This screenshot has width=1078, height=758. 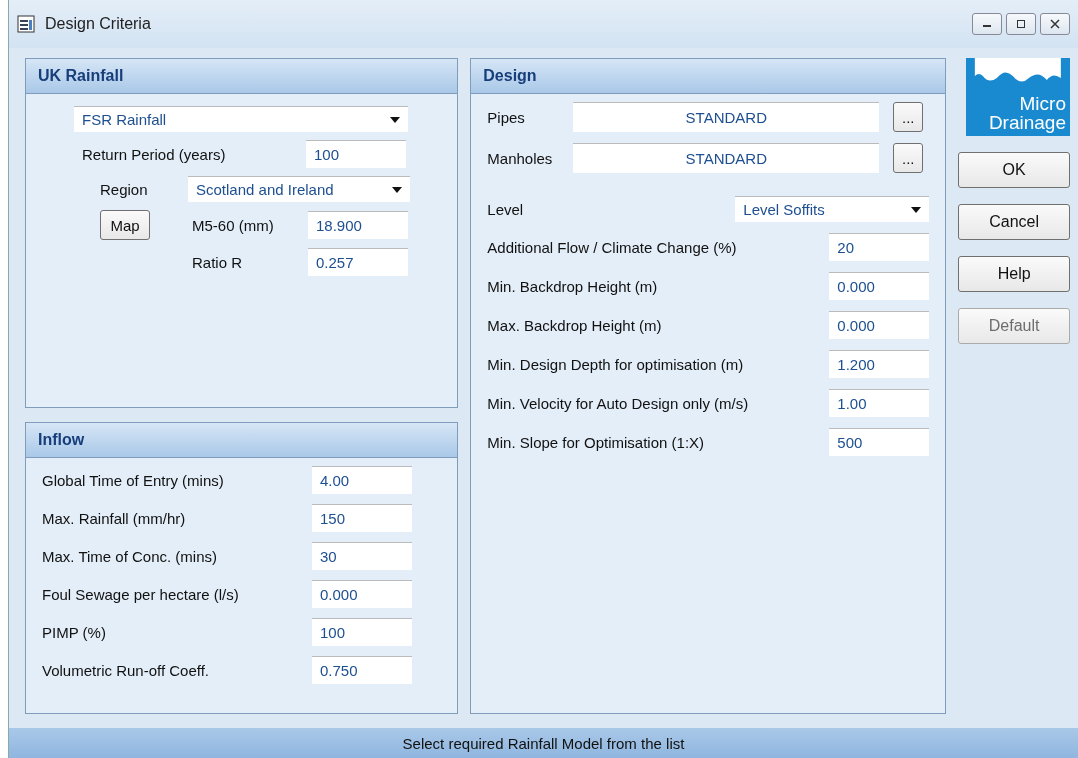 I want to click on dialog-button: Help, so click(x=1014, y=274).